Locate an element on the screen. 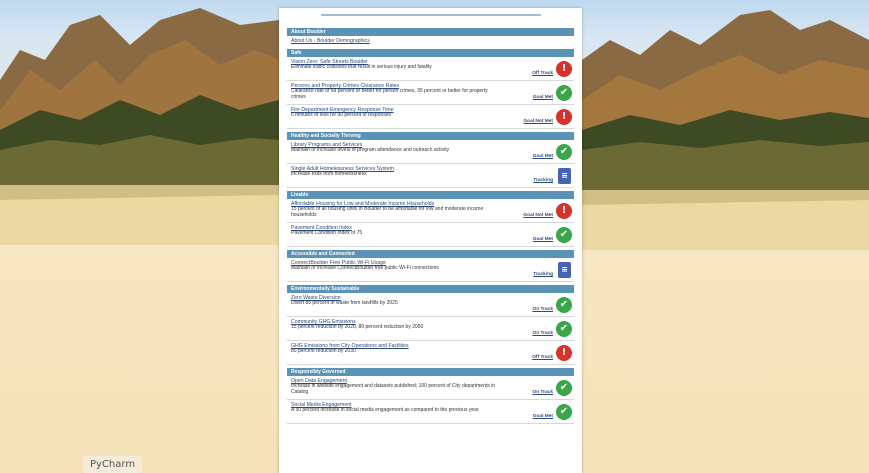 This screenshot has width=869, height=473. section-header: Accessible and Connected is located at coordinates (430, 254).